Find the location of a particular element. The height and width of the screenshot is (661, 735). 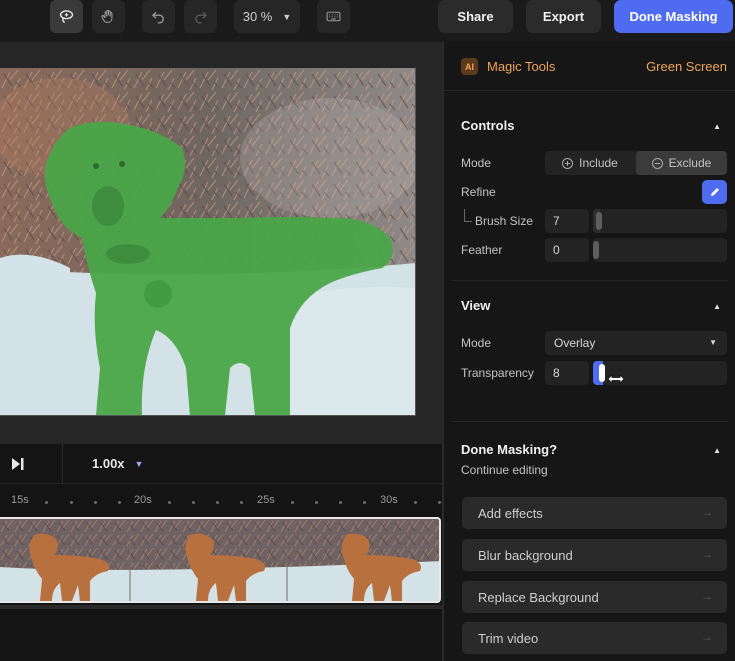

view-section-title: View is located at coordinates (475, 305).